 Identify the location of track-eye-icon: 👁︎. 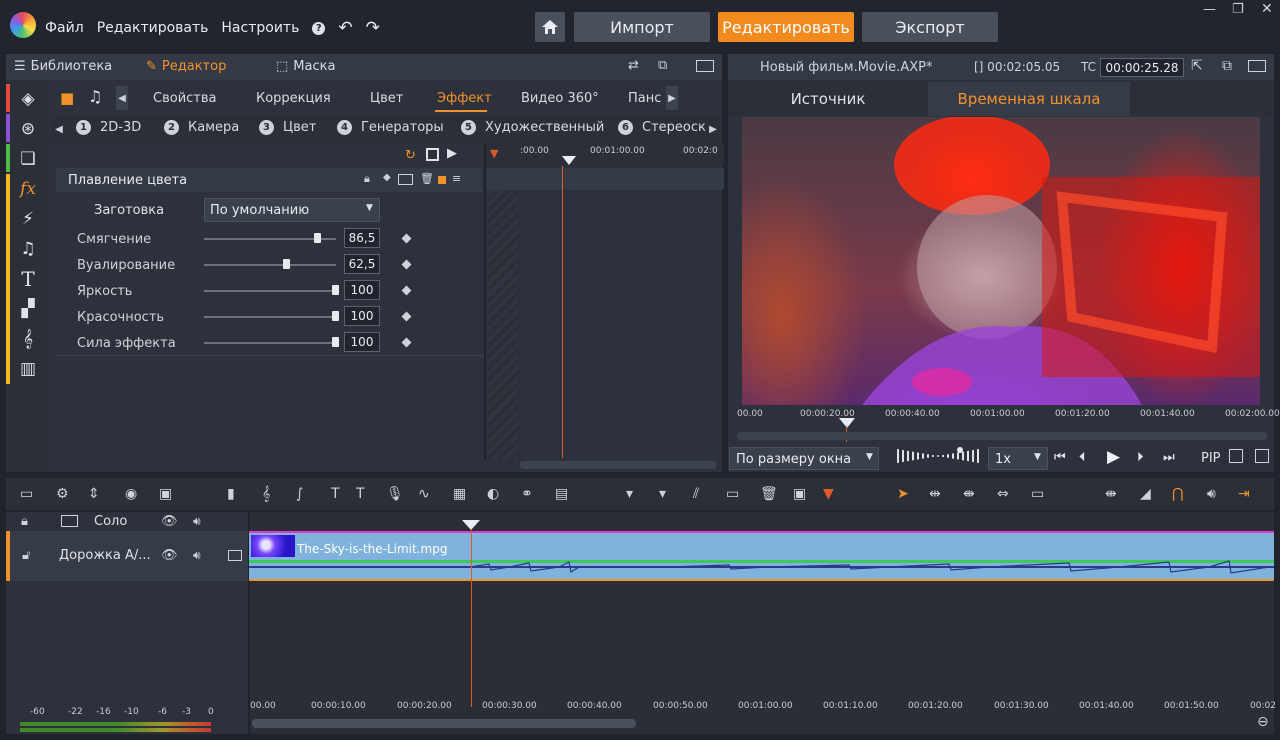
(169, 555).